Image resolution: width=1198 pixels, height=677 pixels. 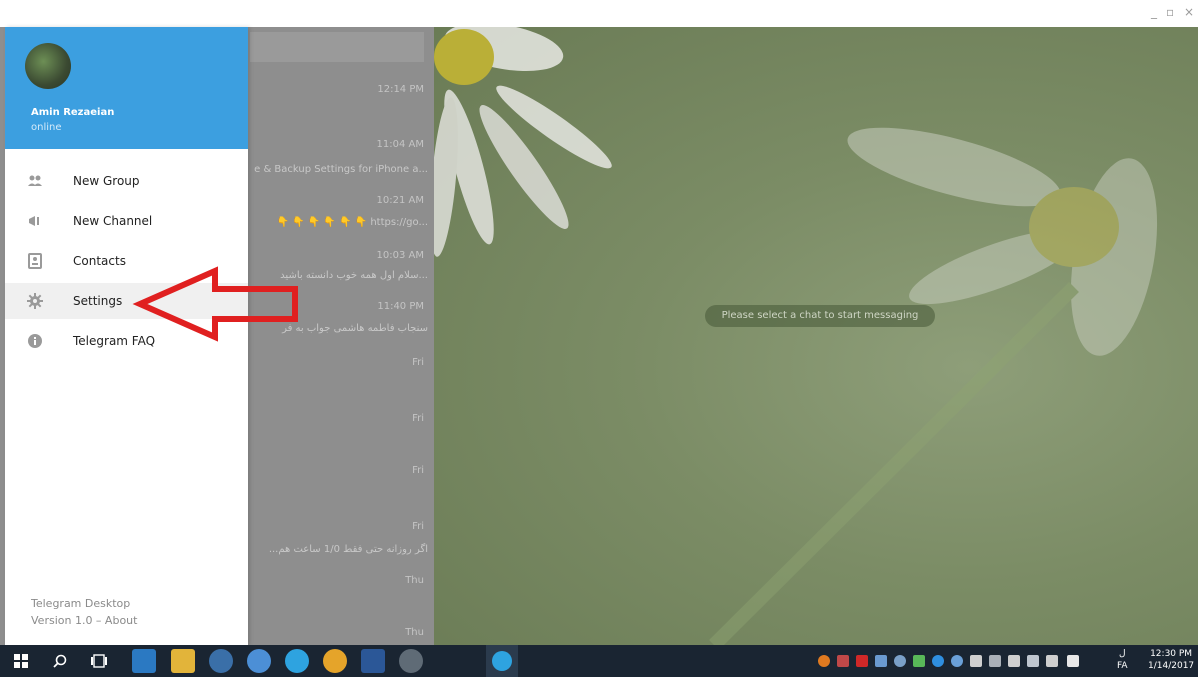 What do you see at coordinates (373, 661) in the screenshot?
I see `word-icon` at bounding box center [373, 661].